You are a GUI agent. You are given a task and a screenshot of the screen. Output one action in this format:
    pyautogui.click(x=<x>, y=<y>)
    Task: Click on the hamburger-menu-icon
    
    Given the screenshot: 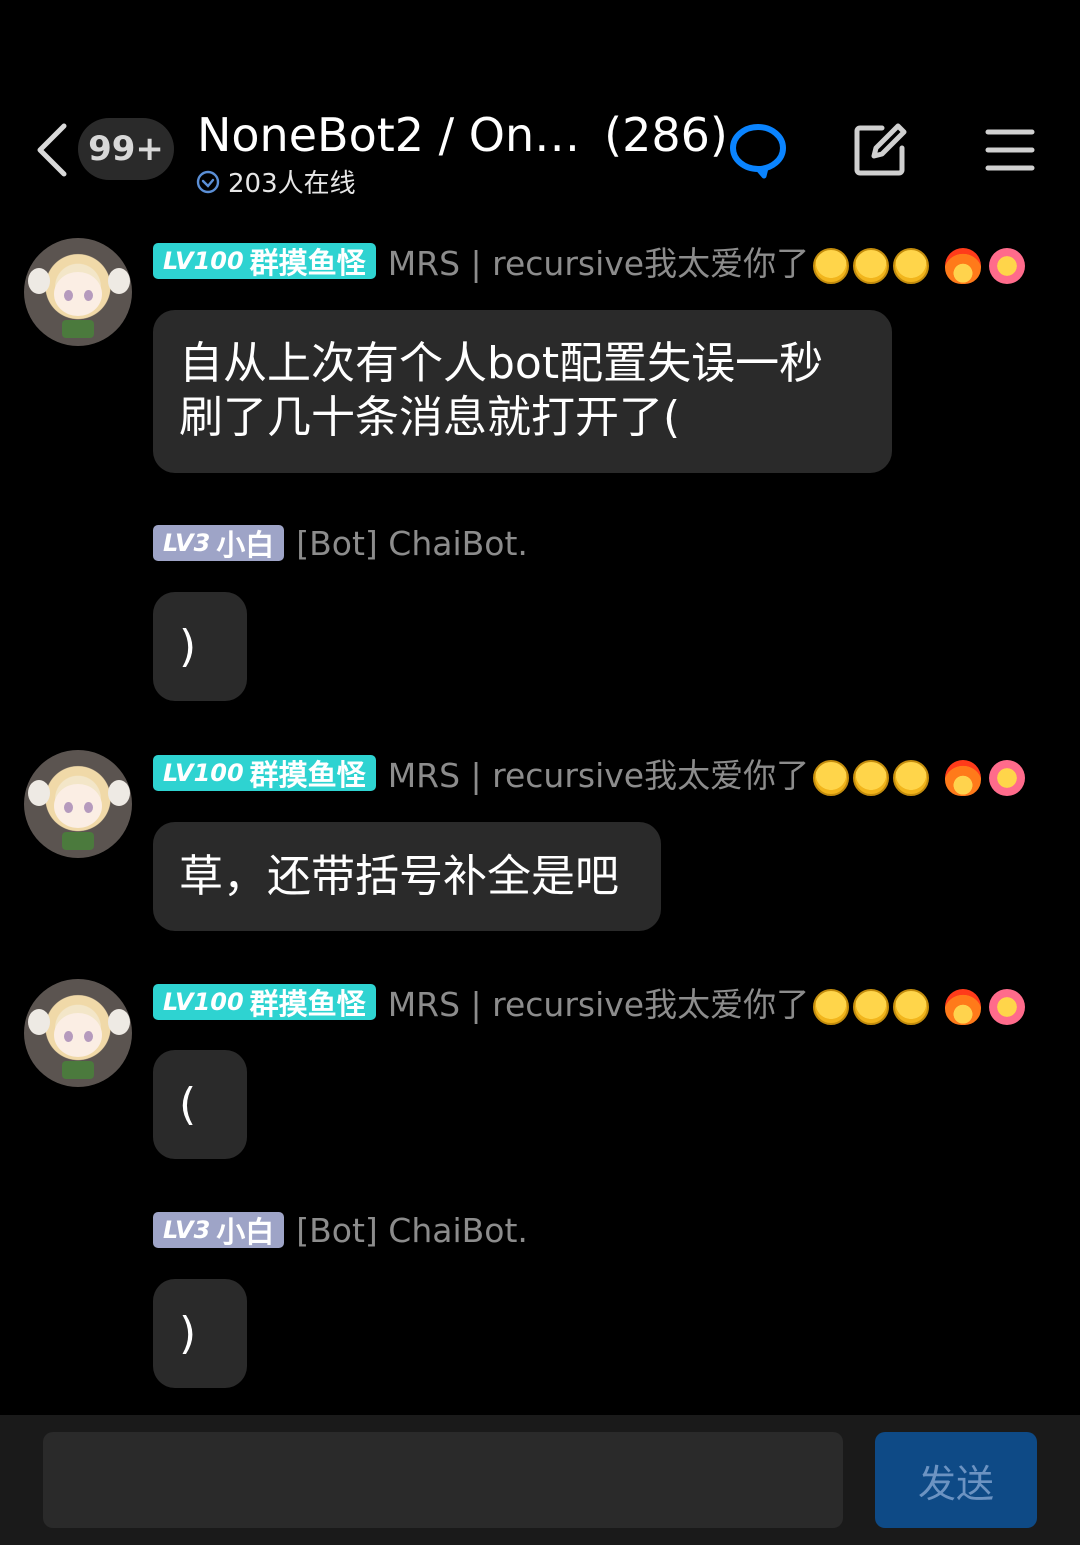 What is the action you would take?
    pyautogui.click(x=1010, y=150)
    